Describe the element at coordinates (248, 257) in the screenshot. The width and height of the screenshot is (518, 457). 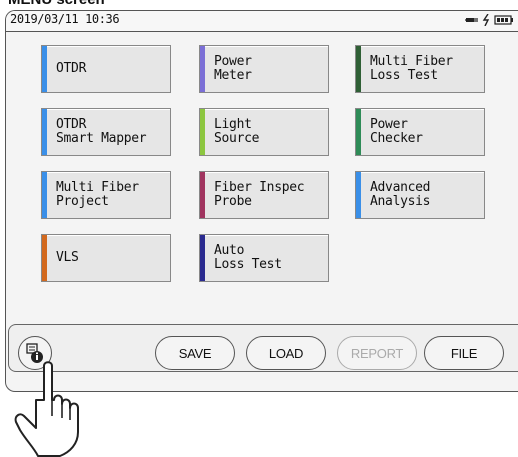
I see `tile-label: Auto Loss Test` at that location.